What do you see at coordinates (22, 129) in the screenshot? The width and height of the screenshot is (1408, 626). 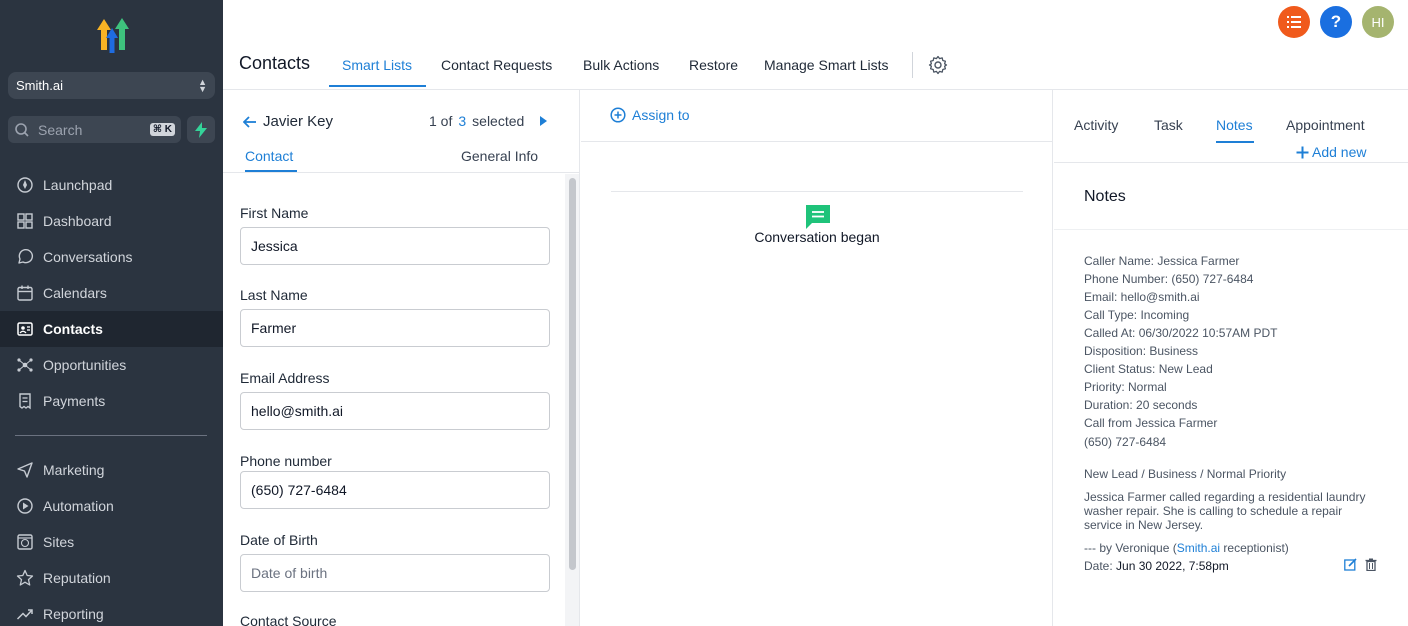 I see `search-icon` at bounding box center [22, 129].